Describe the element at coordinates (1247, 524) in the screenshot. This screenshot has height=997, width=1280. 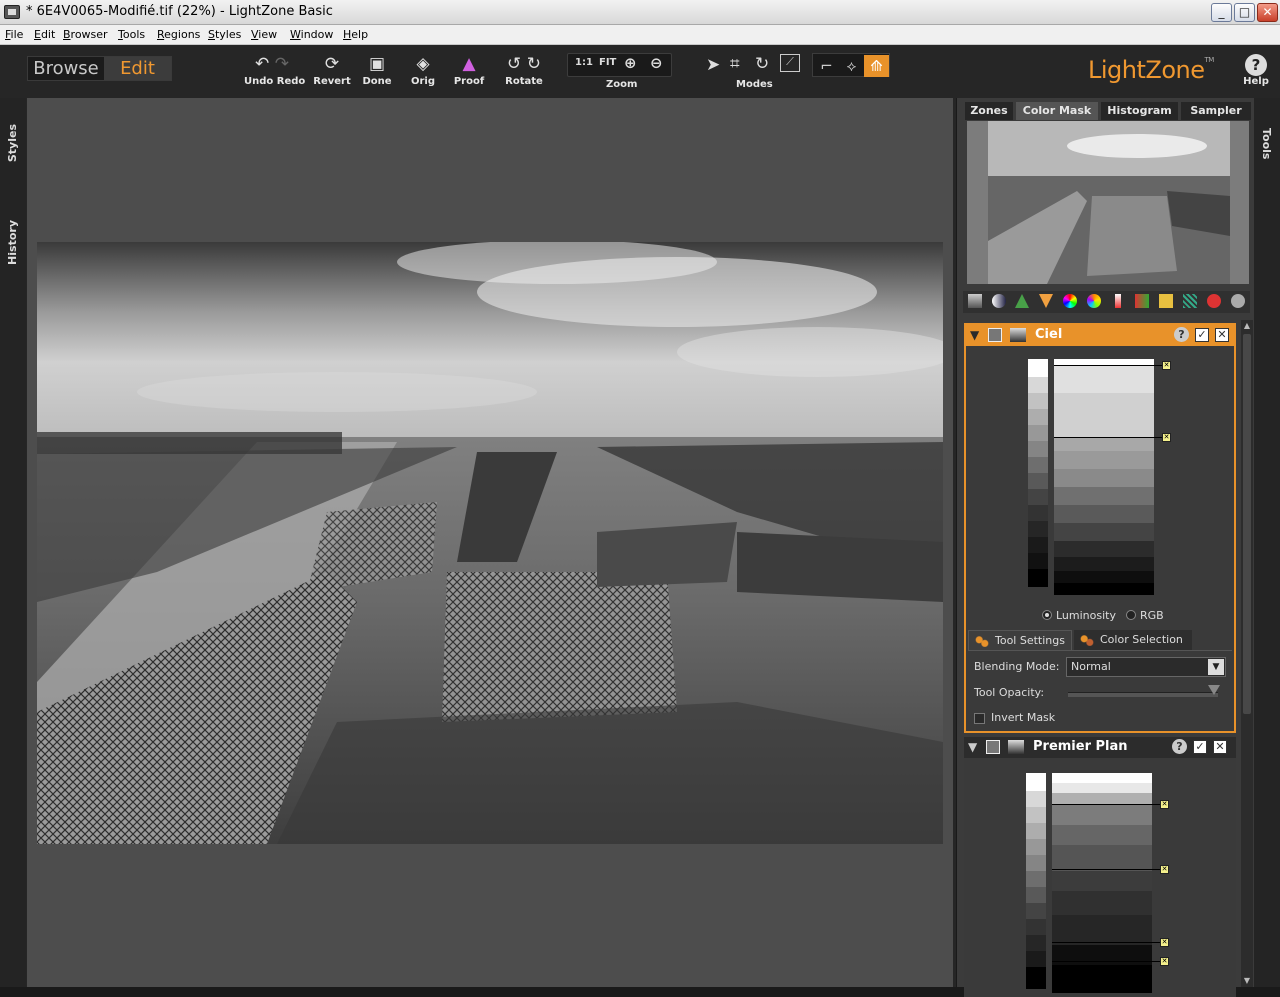
I see `scroll-thumb` at that location.